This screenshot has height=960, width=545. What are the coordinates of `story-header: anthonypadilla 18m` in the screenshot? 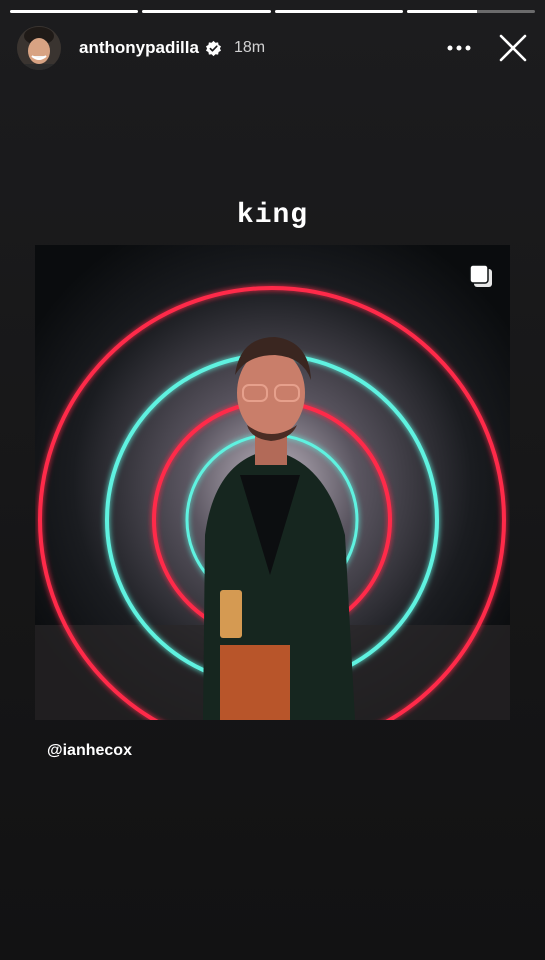 It's located at (275, 48).